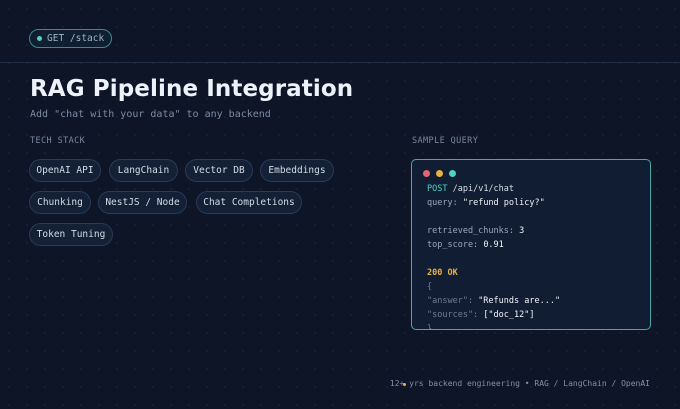 Image resolution: width=680 pixels, height=409 pixels. Describe the element at coordinates (437, 189) in the screenshot. I see `request-method: POST` at that location.